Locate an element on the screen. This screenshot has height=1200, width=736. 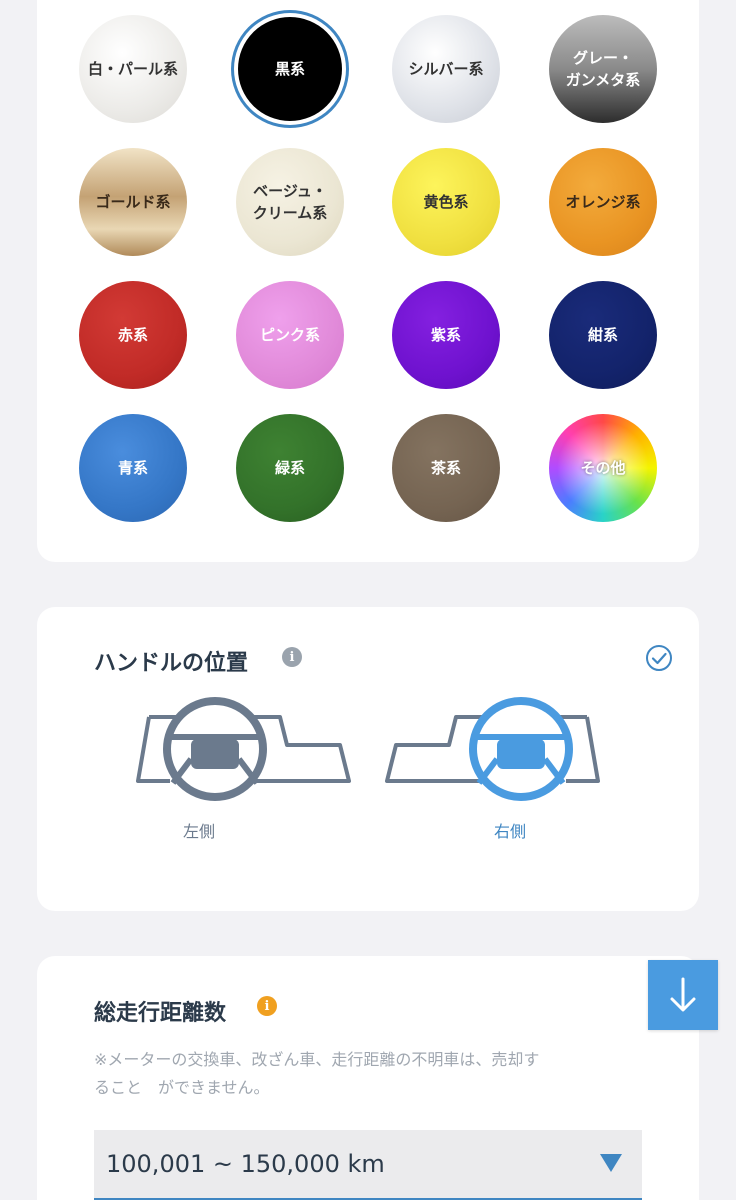
dropdown-arrow-icon is located at coordinates (611, 1163).